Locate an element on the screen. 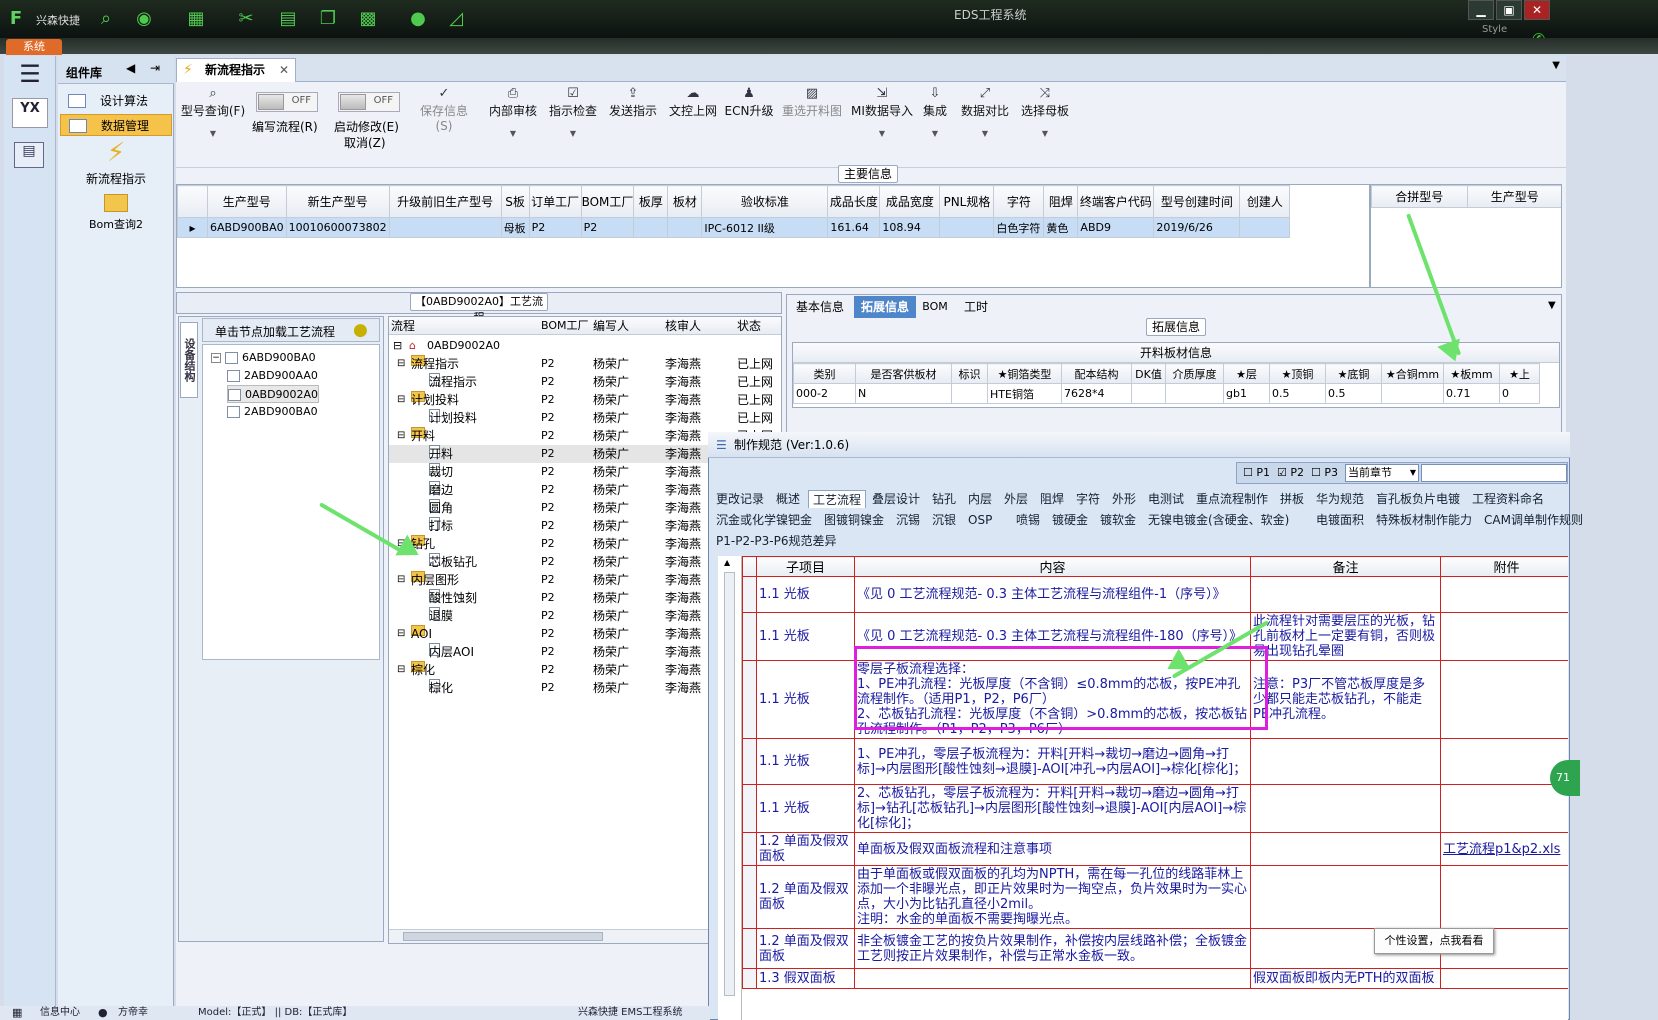 The image size is (1658, 1020). main-col-header: 型号创建时间 is located at coordinates (1197, 201).